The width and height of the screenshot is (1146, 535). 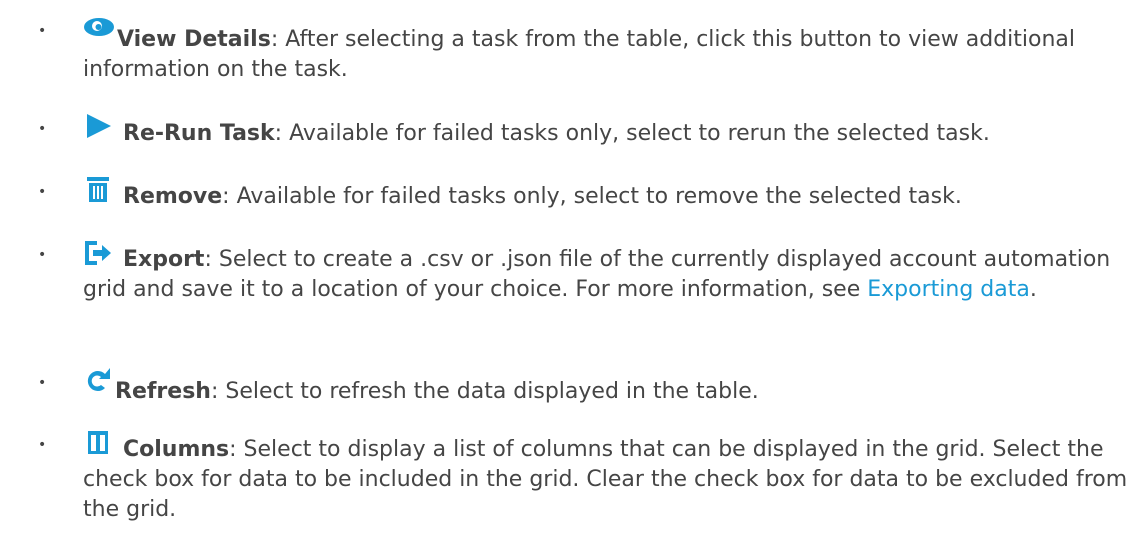 What do you see at coordinates (99, 28) in the screenshot?
I see `eye-icon` at bounding box center [99, 28].